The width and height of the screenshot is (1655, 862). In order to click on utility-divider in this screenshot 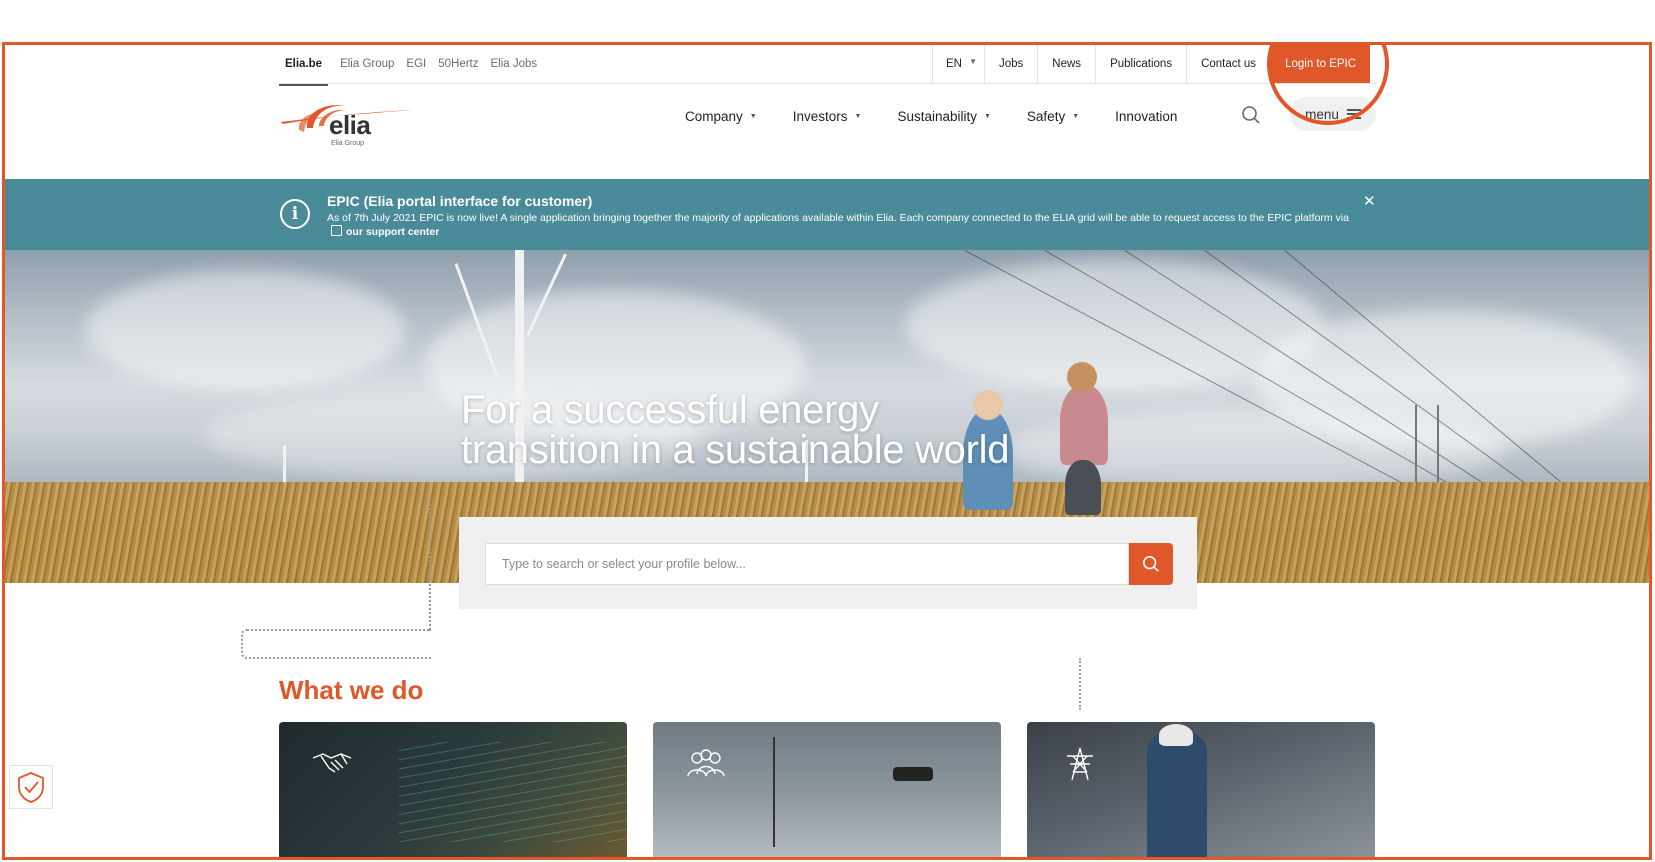, I will do `click(828, 83)`.